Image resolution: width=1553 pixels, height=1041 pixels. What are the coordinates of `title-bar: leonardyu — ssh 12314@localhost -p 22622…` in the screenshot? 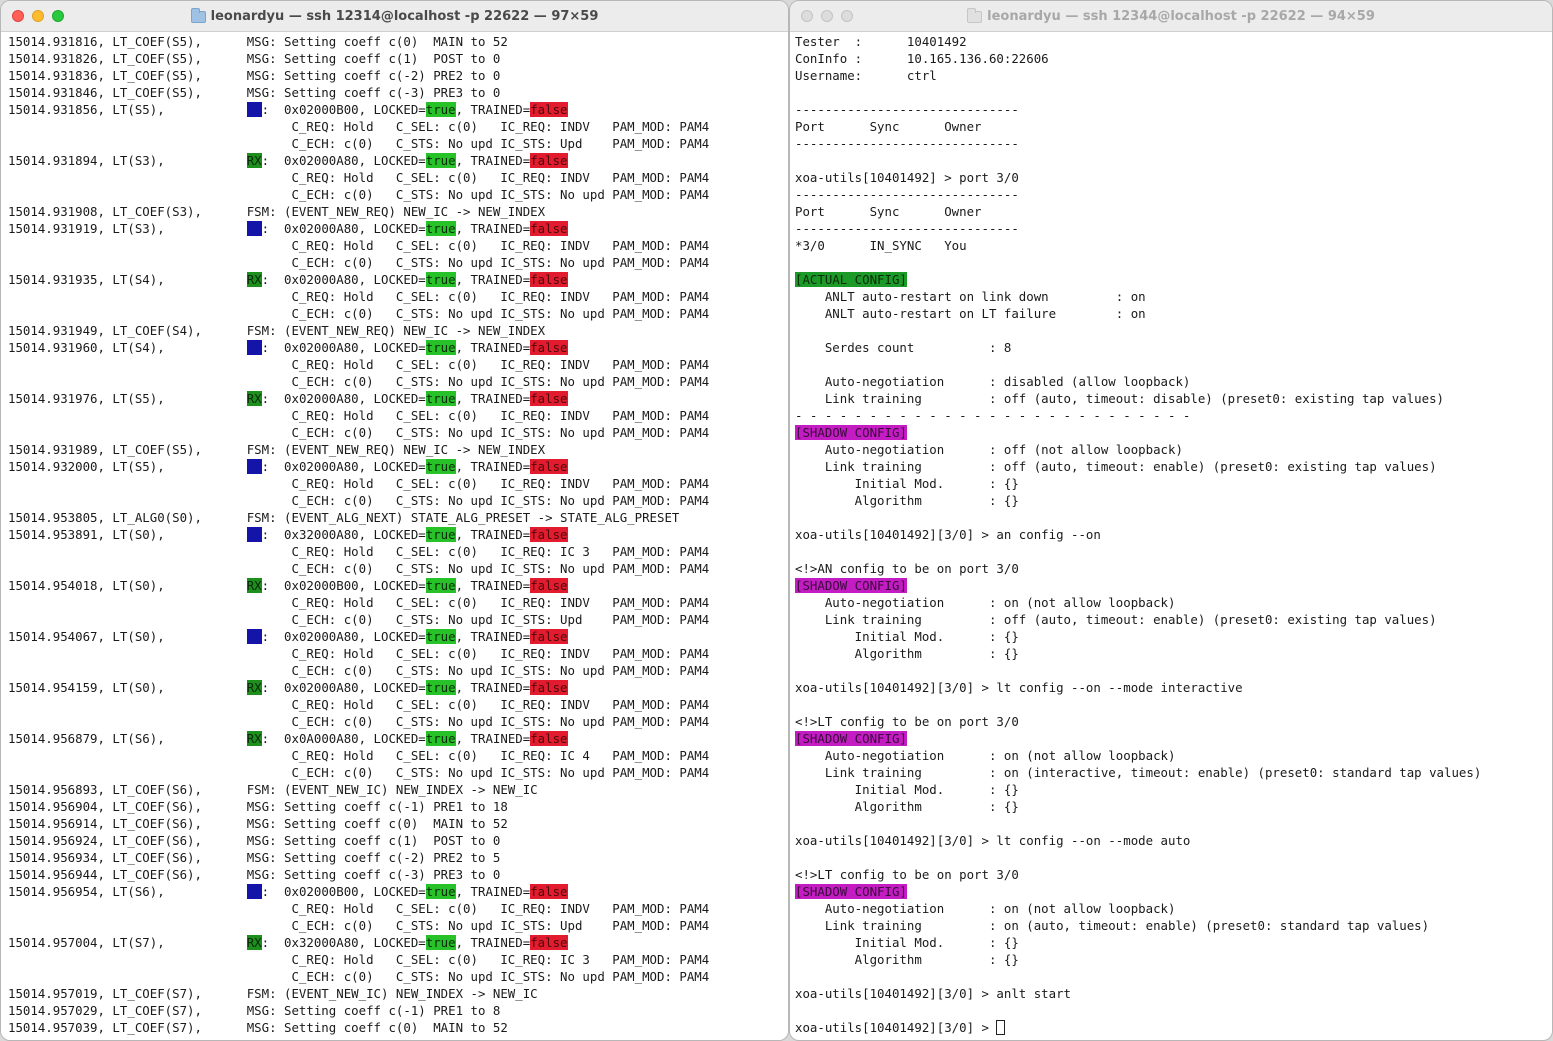 It's located at (394, 16).